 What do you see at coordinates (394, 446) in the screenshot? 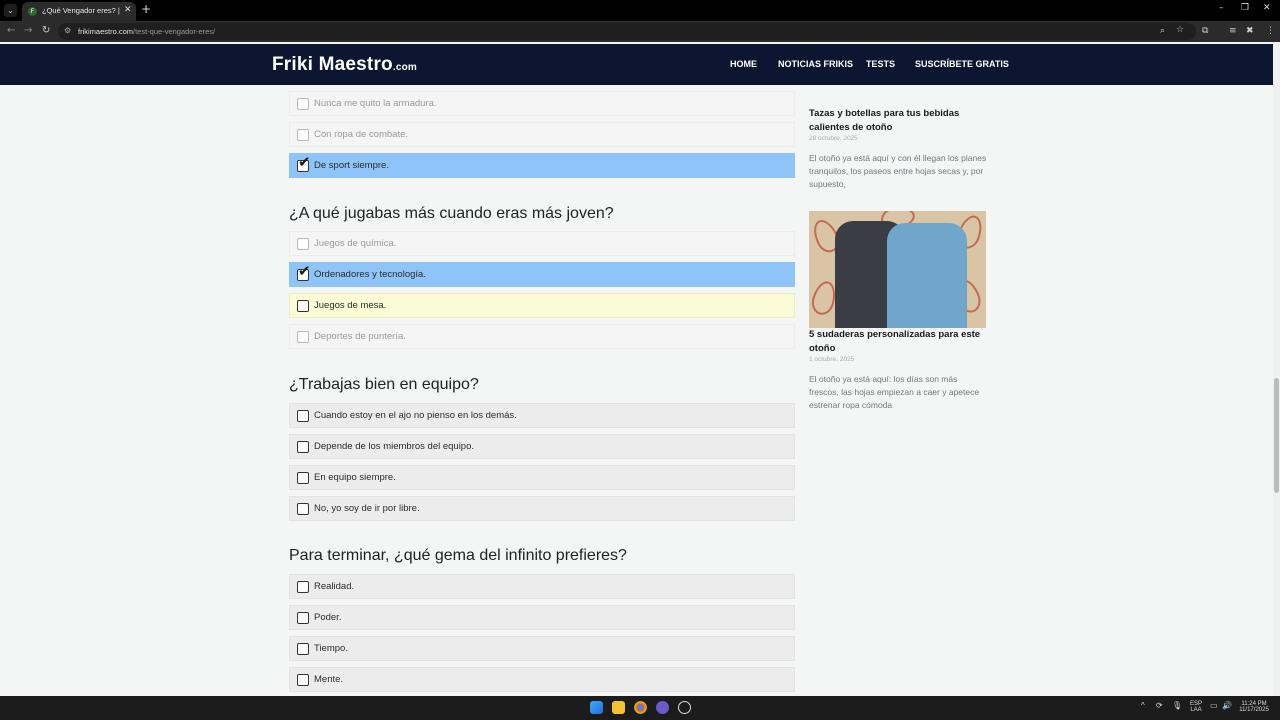
I see `option-label: Depende de los miembros del equipo.` at bounding box center [394, 446].